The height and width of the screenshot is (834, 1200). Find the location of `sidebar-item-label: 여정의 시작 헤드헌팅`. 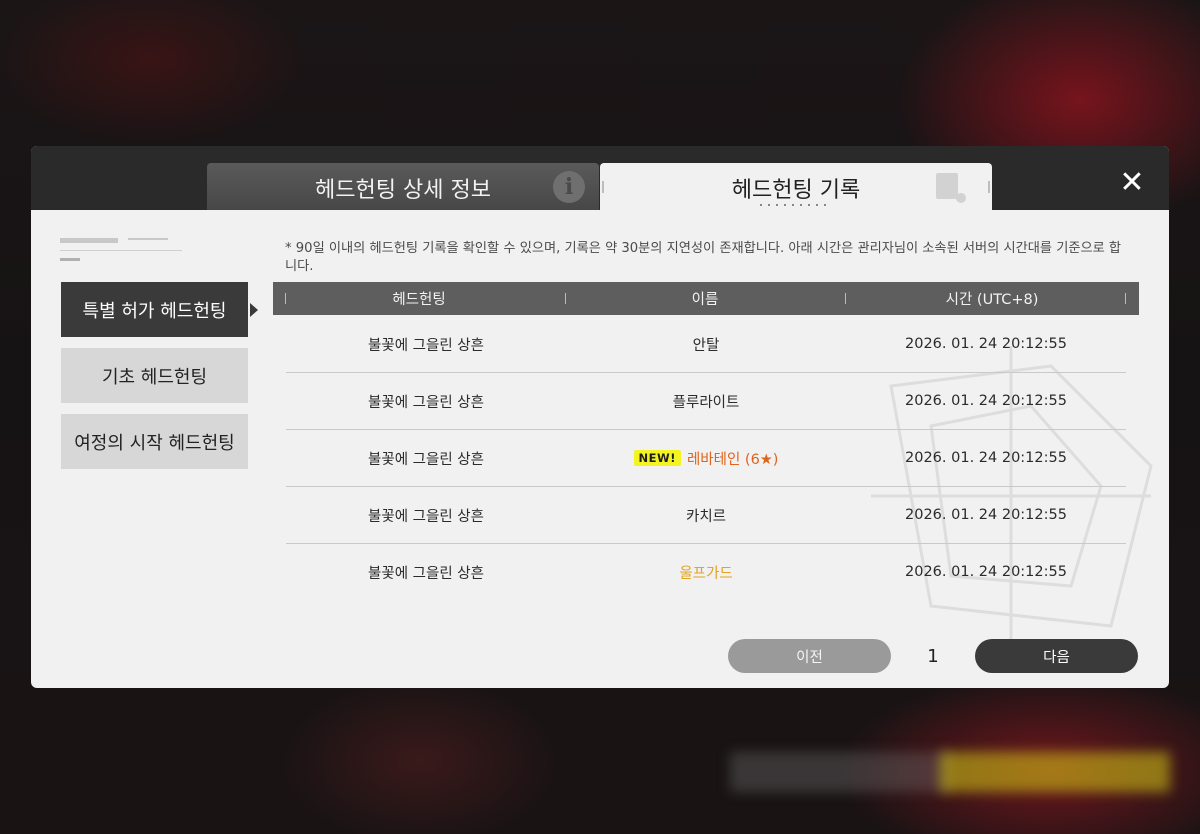

sidebar-item-label: 여정의 시작 헤드헌팅 is located at coordinates (154, 443).